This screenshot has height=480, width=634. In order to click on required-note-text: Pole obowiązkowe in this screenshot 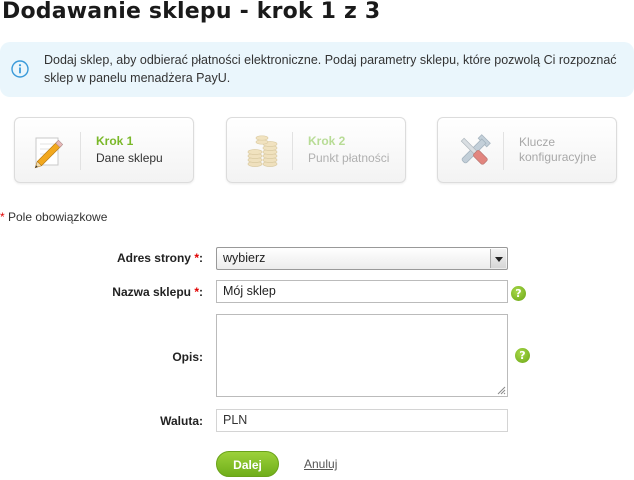, I will do `click(56, 217)`.